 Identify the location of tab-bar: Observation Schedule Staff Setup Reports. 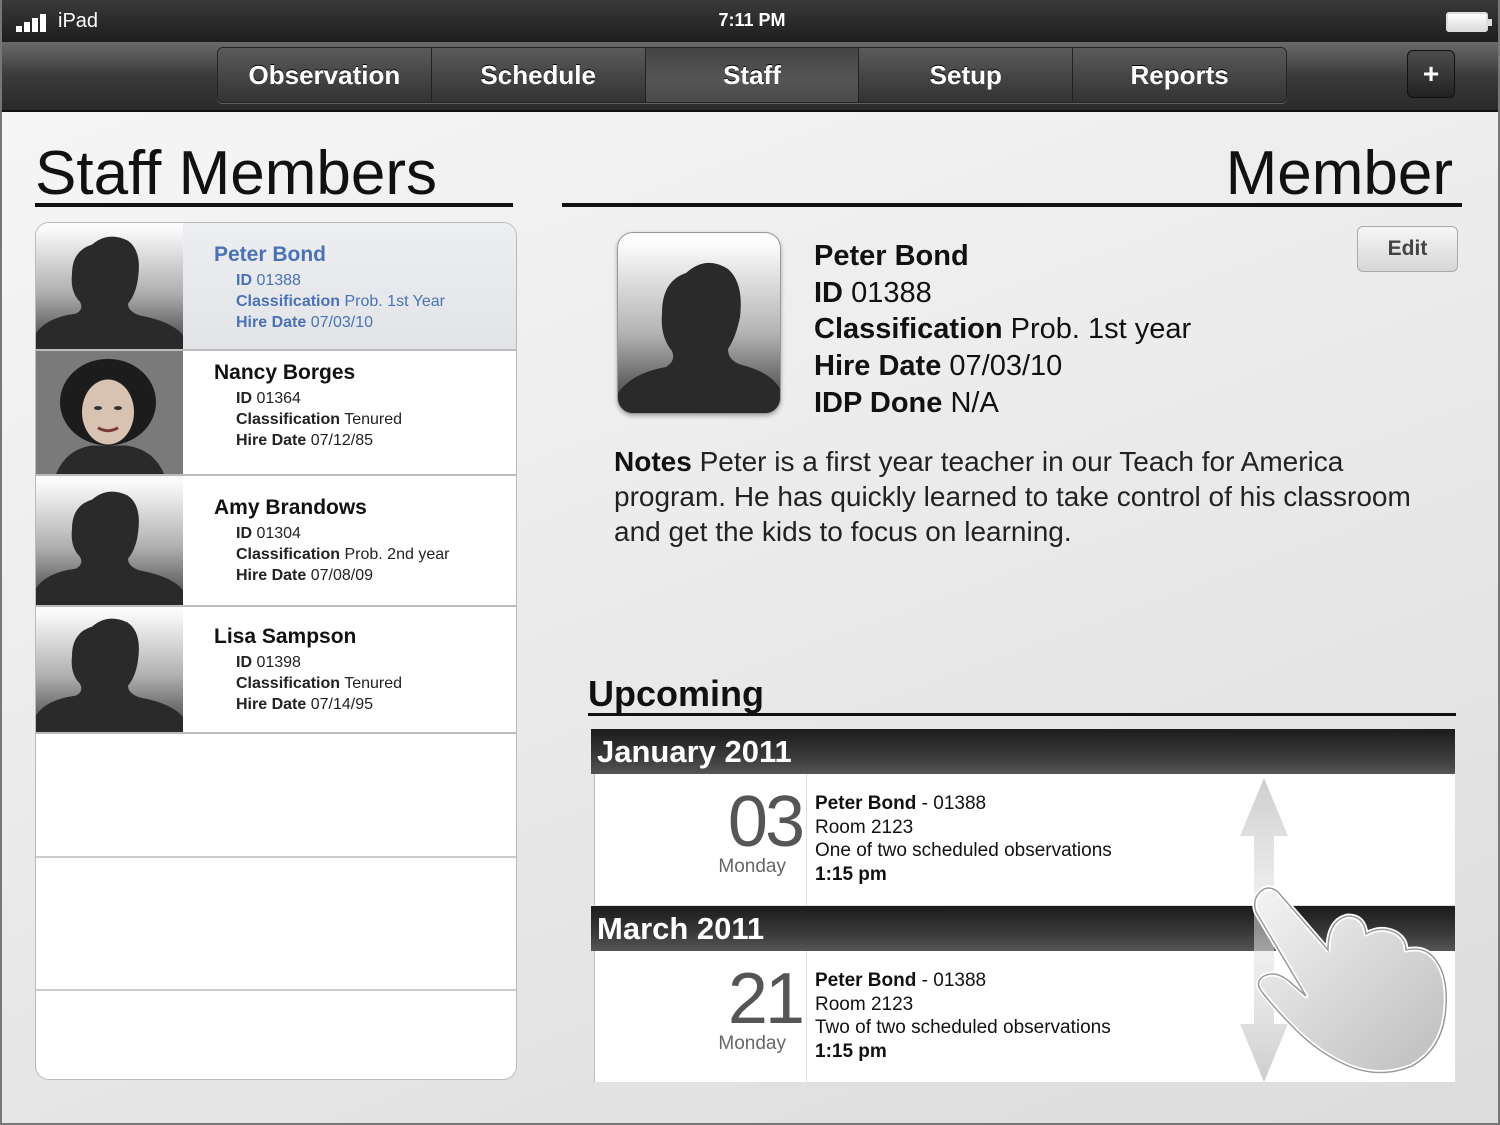
(752, 75).